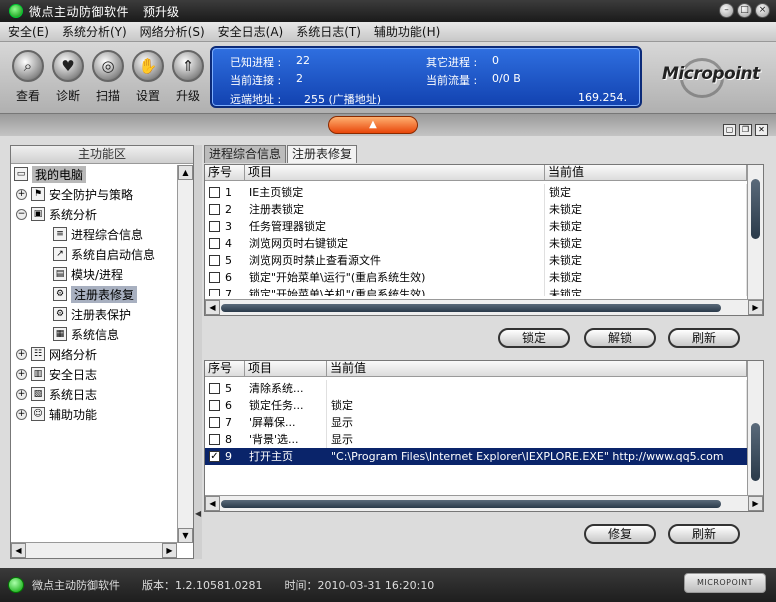 The image size is (776, 602). What do you see at coordinates (476, 422) in the screenshot?
I see `table-row: 7 '屏幕保... 显示` at bounding box center [476, 422].